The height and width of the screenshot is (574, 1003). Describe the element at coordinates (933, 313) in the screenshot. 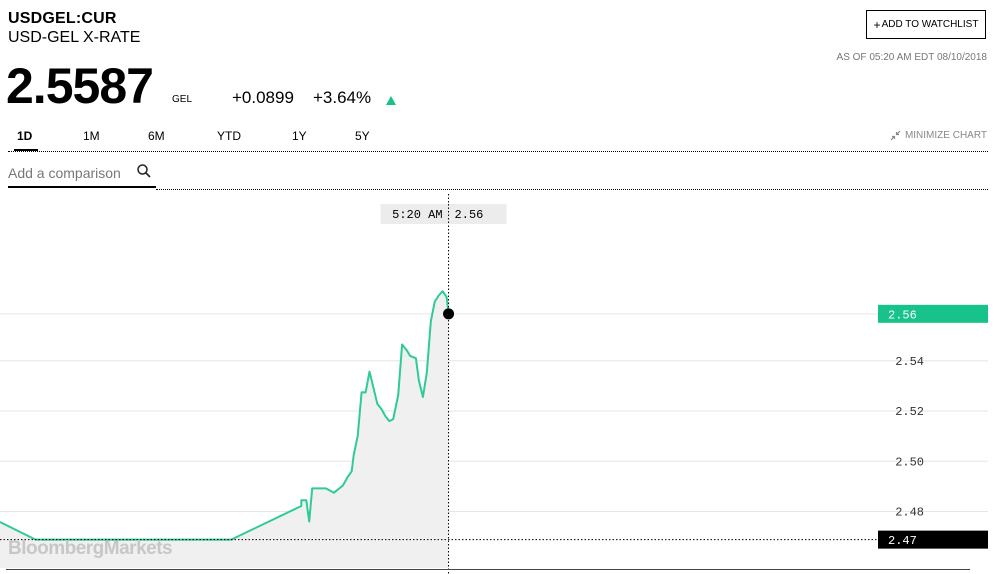

I see `current-price-tag: 2.56` at that location.